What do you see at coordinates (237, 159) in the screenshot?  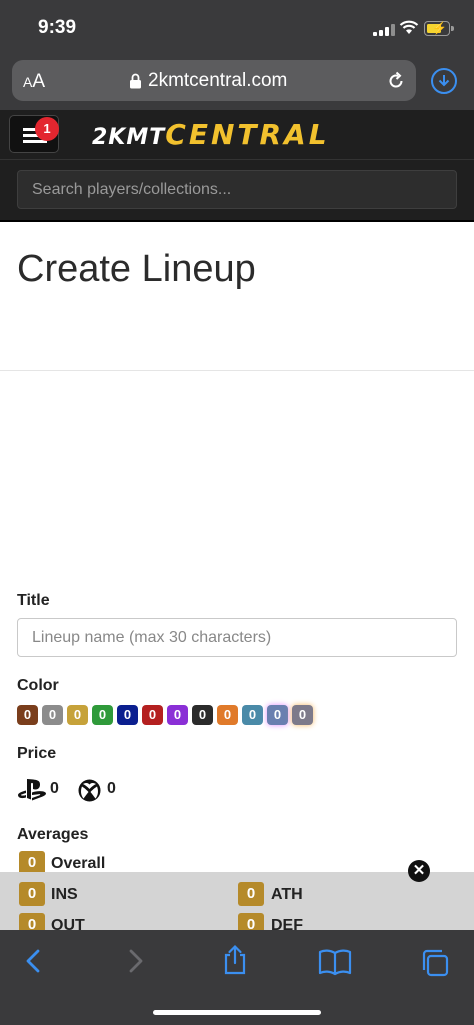 I see `header-divider` at bounding box center [237, 159].